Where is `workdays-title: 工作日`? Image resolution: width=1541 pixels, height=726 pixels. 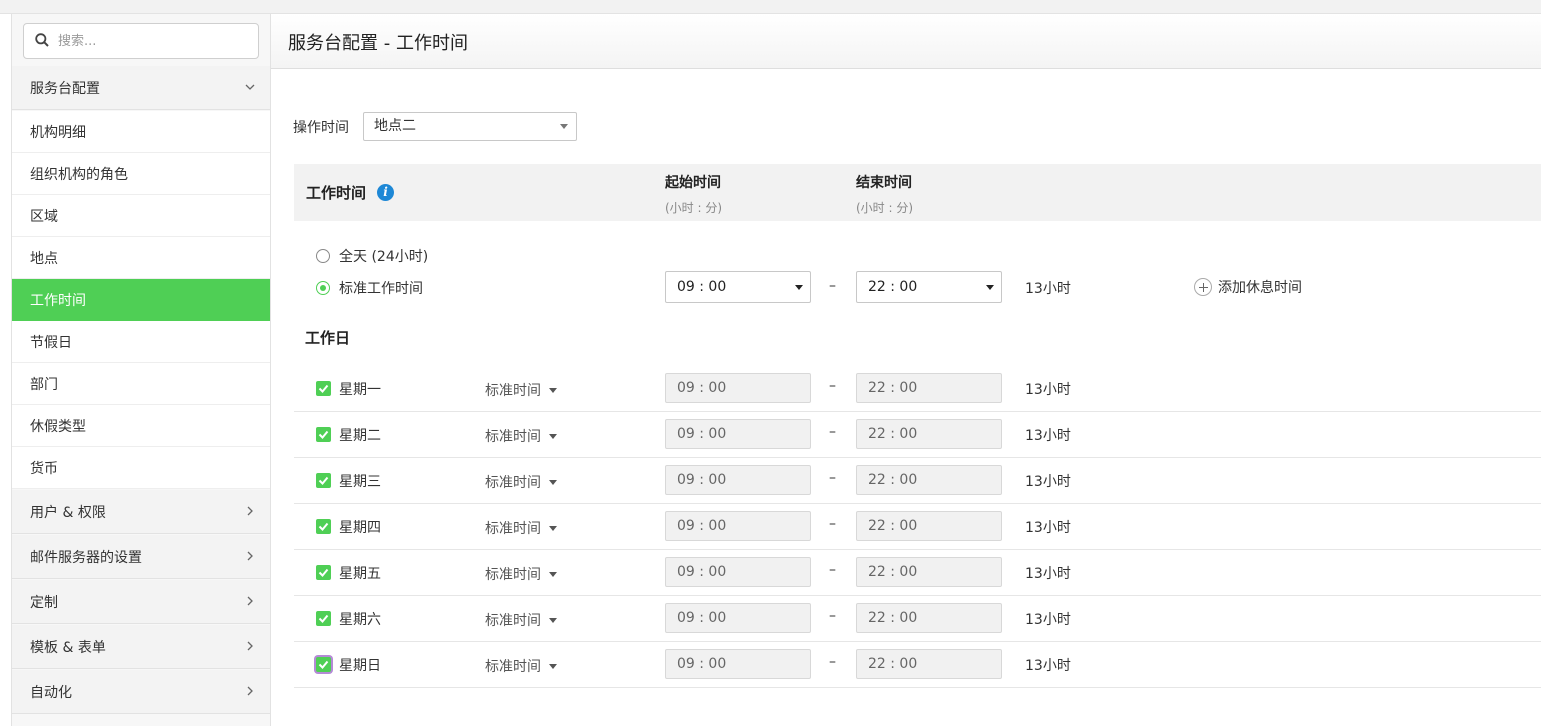 workdays-title: 工作日 is located at coordinates (328, 338).